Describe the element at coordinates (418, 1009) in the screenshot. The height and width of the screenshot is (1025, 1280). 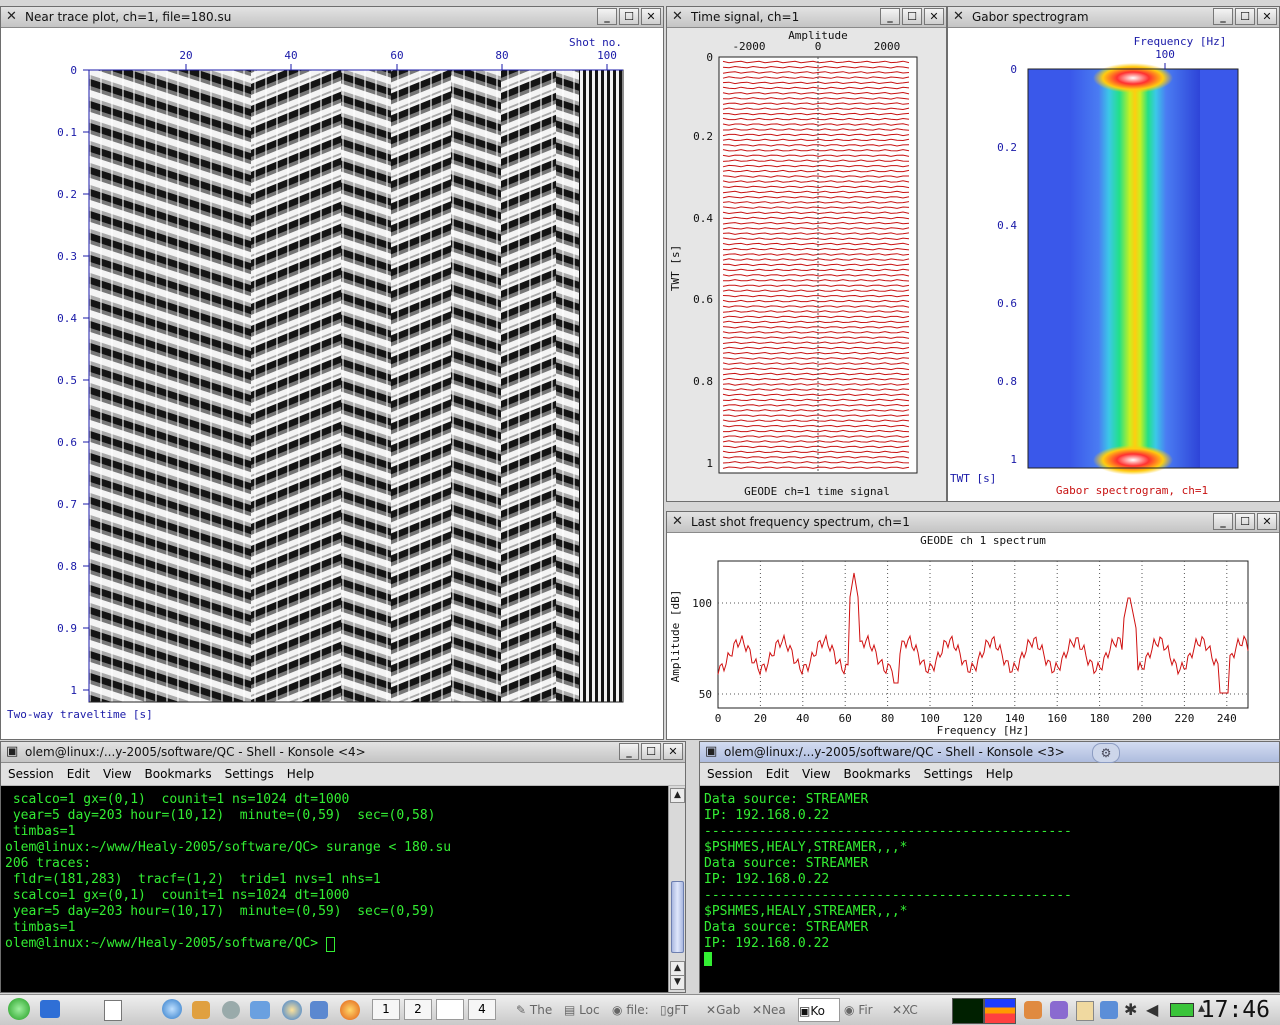
I see `desktop-2-button: 2` at that location.